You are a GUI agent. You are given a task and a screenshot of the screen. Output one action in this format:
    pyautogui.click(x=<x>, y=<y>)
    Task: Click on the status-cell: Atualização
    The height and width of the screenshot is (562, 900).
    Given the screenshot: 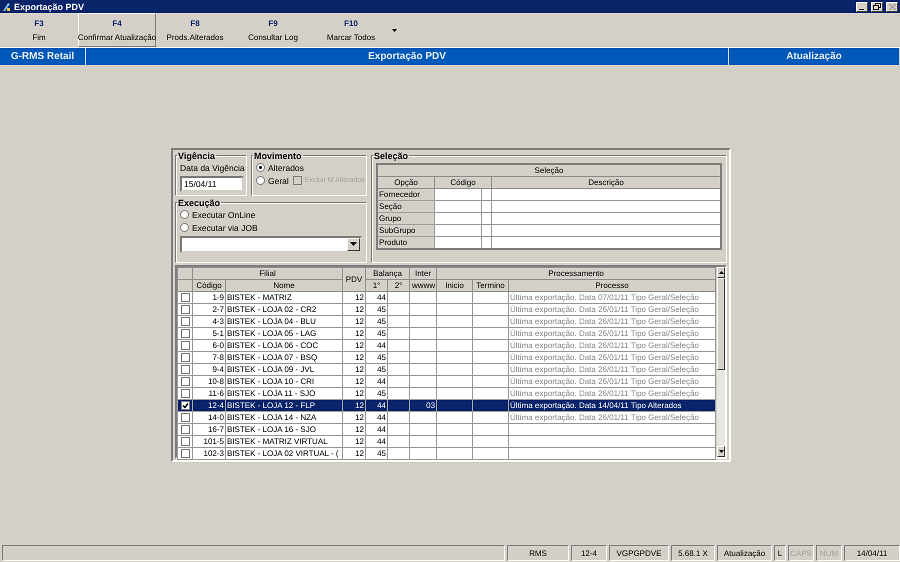 What is the action you would take?
    pyautogui.click(x=744, y=553)
    